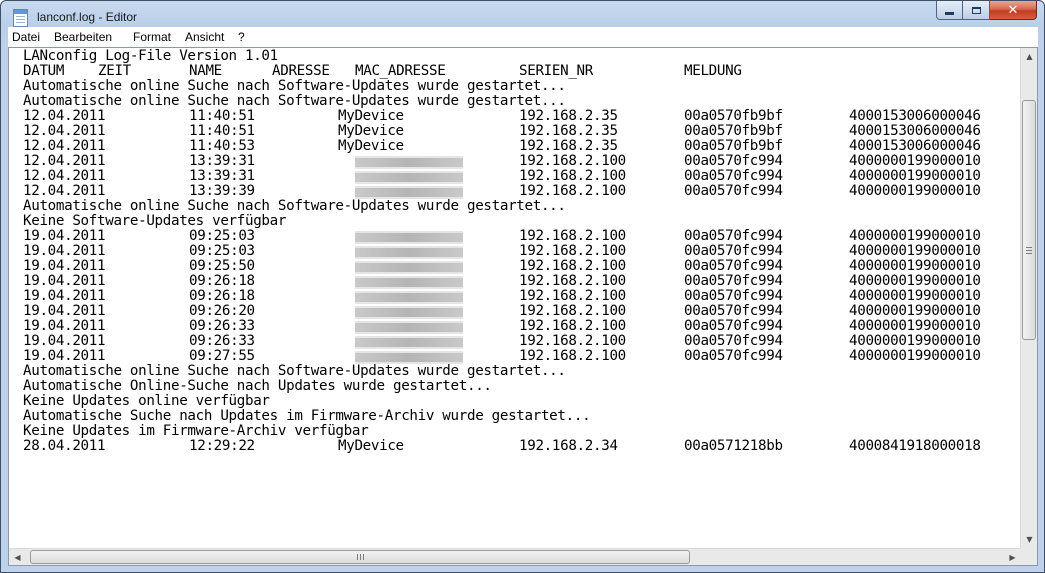 This screenshot has height=573, width=1045. I want to click on arrow-left-icon: ◀, so click(17, 557).